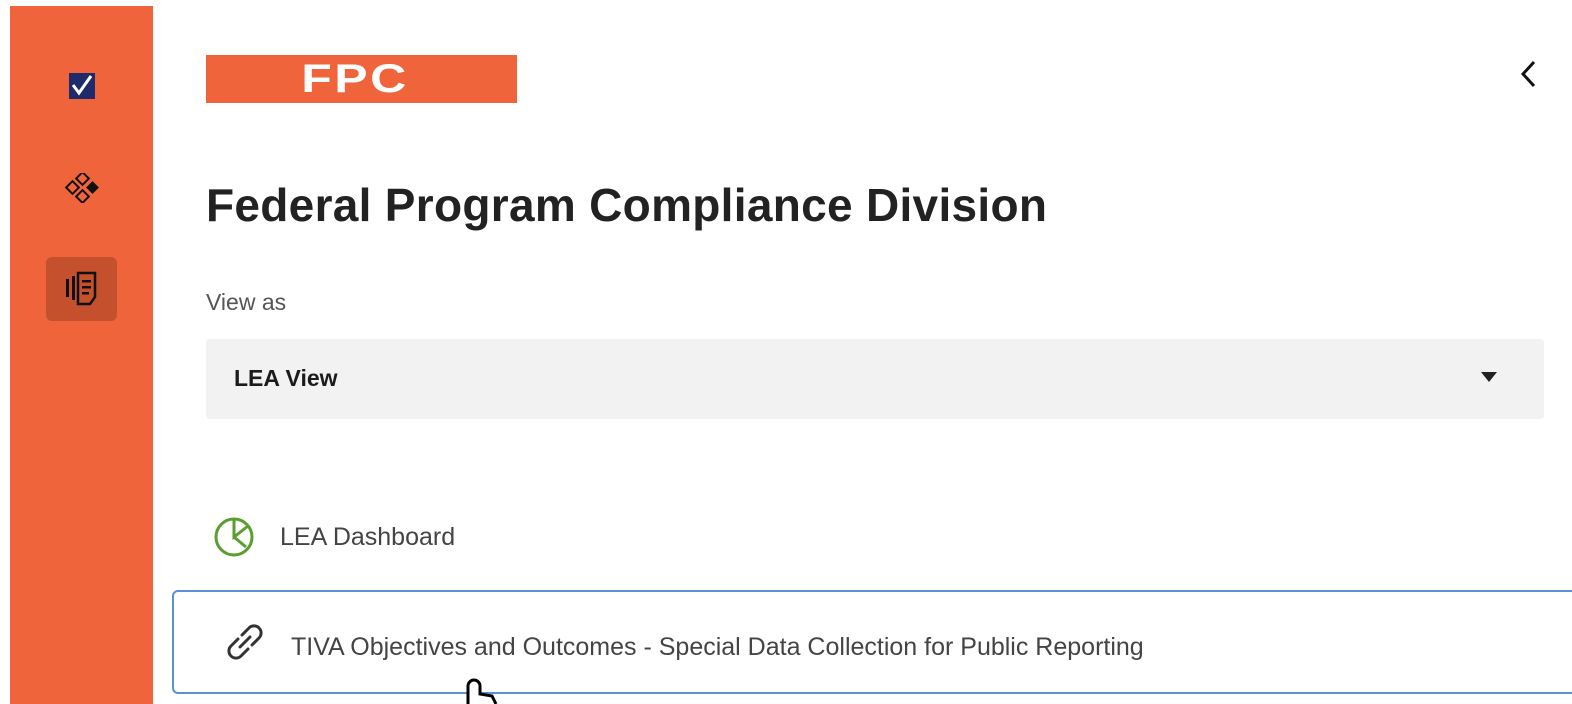 The height and width of the screenshot is (704, 1572). I want to click on modules-icon, so click(81, 188).